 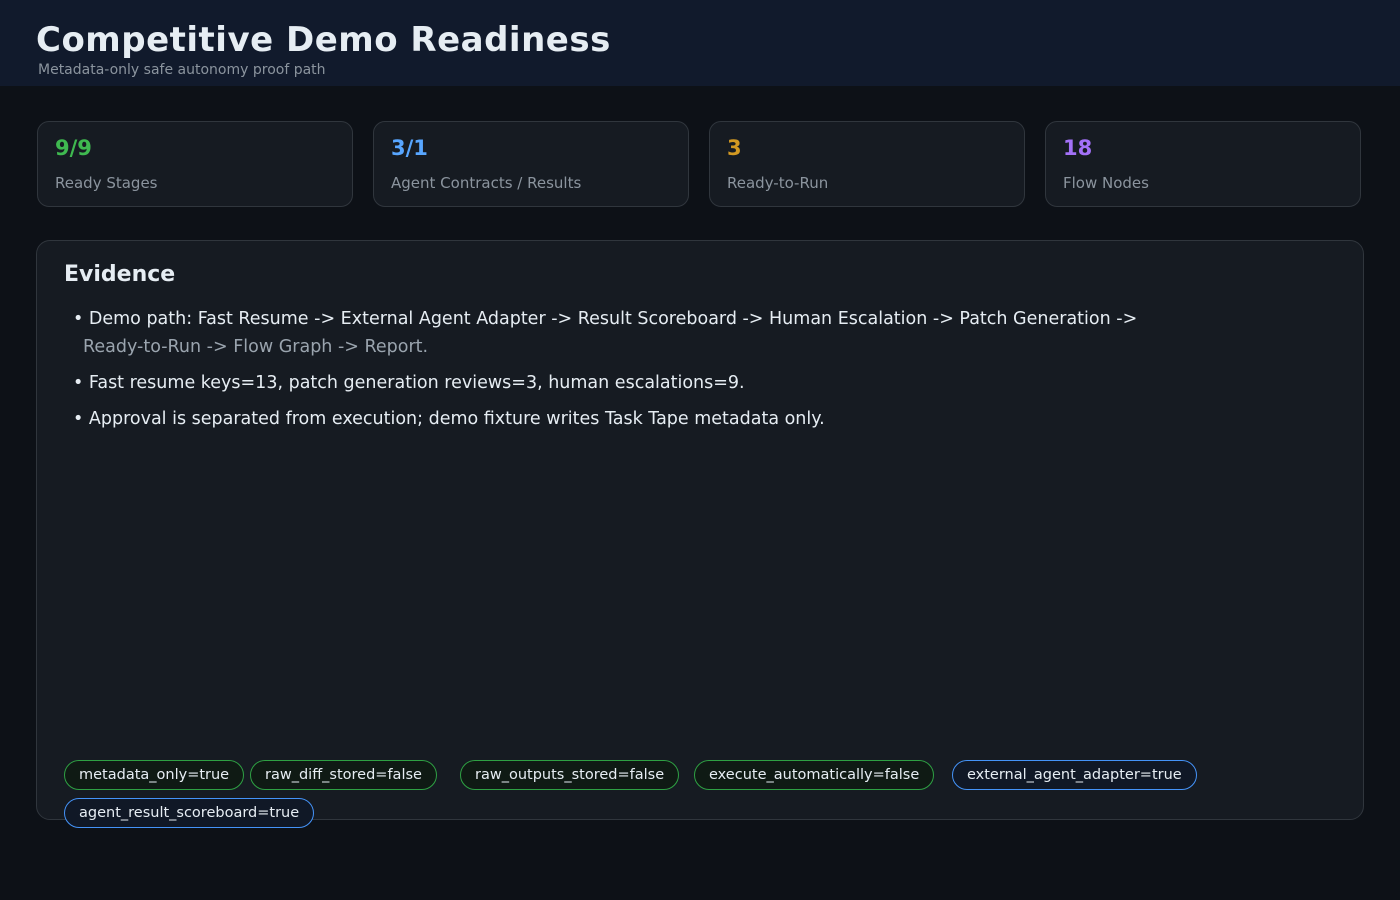 I want to click on flag-raw-diff-stored: raw_diff_stored=false, so click(x=343, y=775).